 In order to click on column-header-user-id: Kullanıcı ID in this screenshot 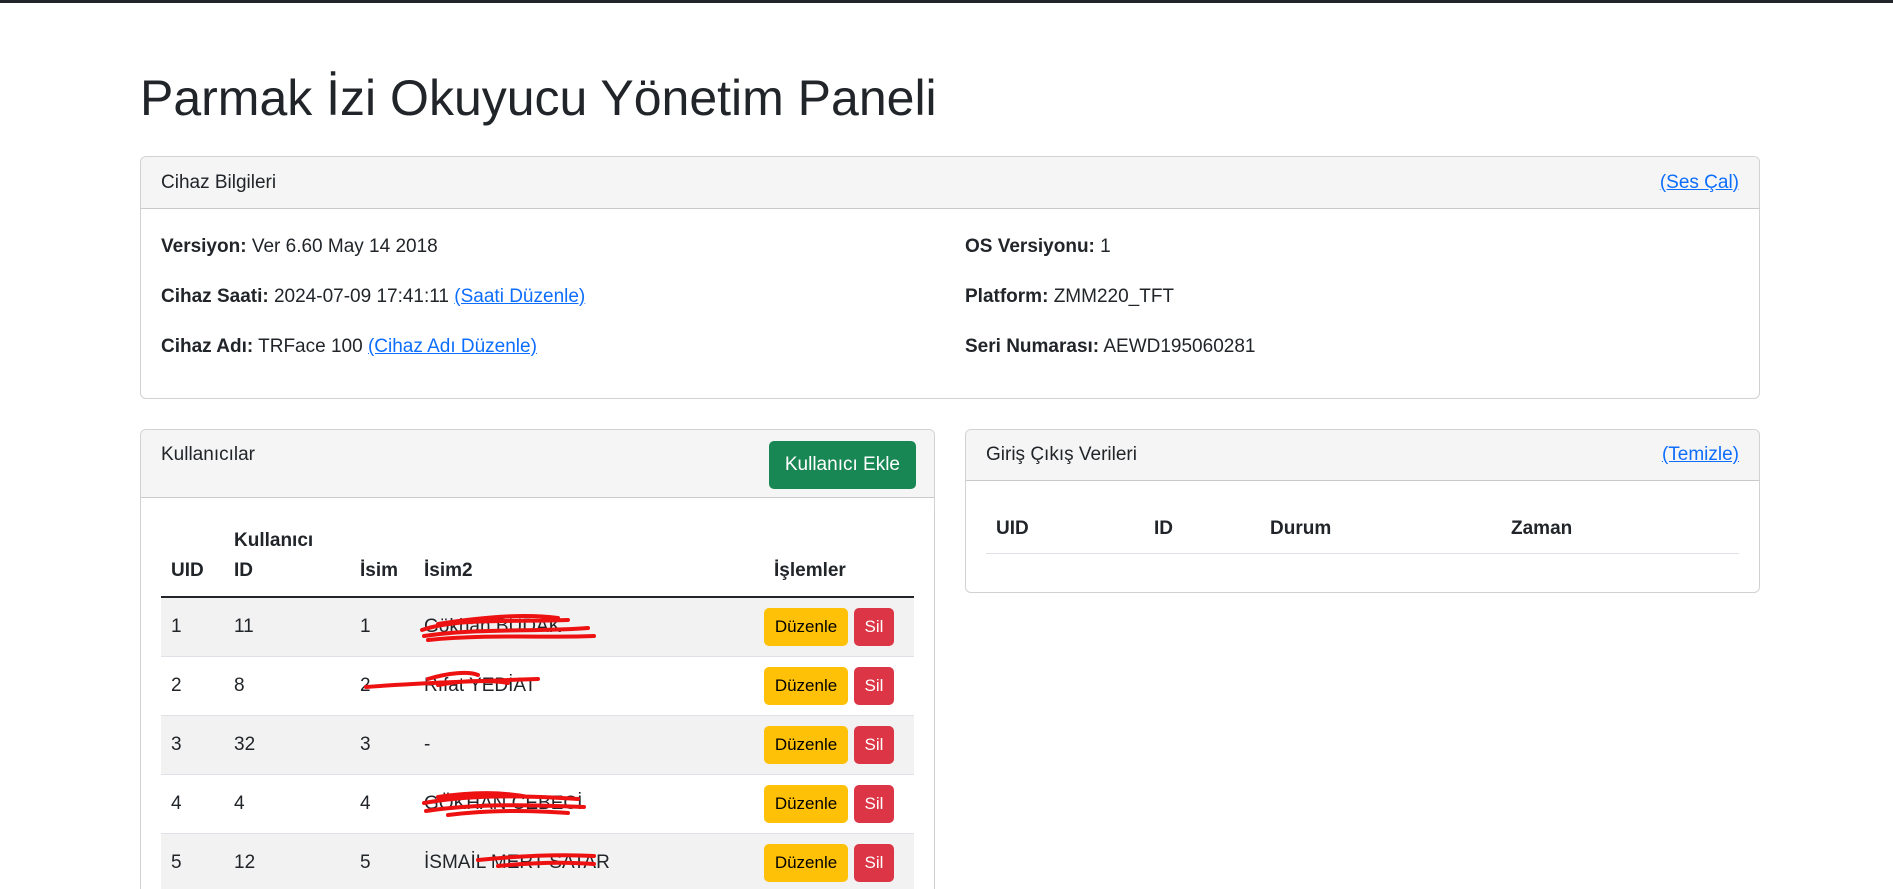, I will do `click(287, 562)`.